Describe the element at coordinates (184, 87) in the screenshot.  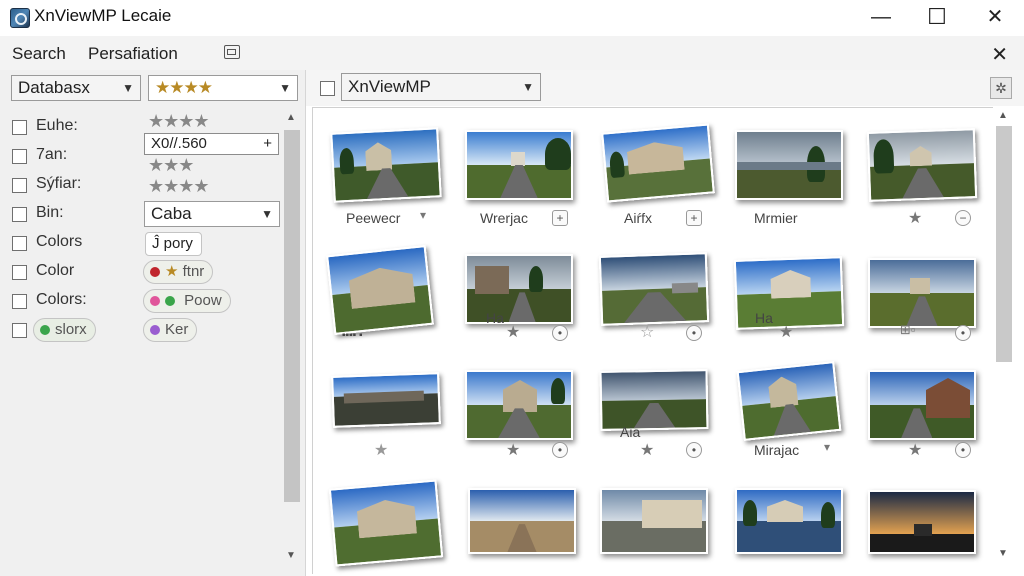
I see `rating-stars: ★★★★` at that location.